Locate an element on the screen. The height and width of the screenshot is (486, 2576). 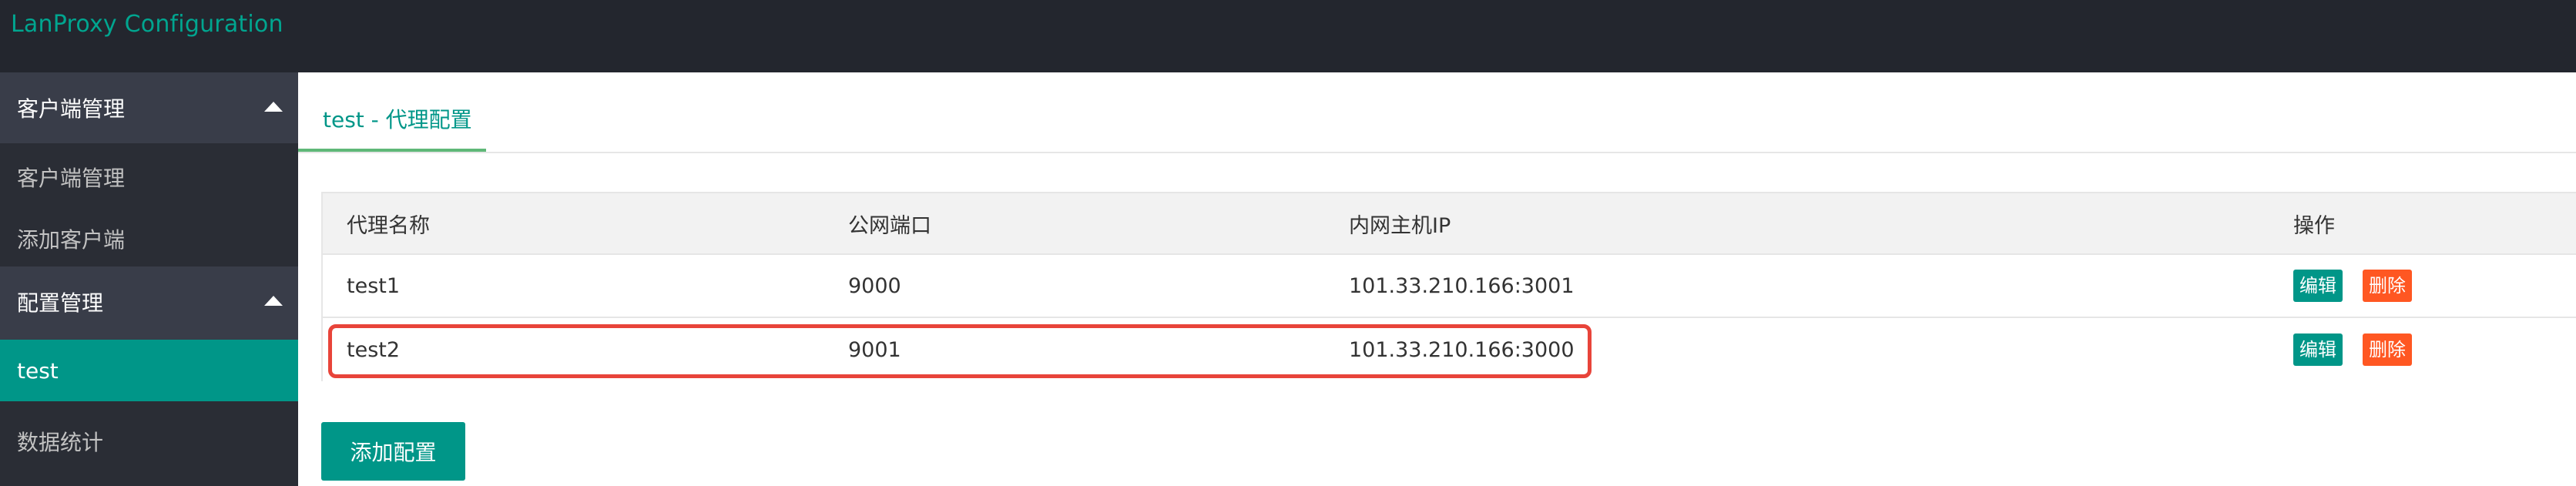
sidebar-item-label: 客户端管理 is located at coordinates (71, 178).